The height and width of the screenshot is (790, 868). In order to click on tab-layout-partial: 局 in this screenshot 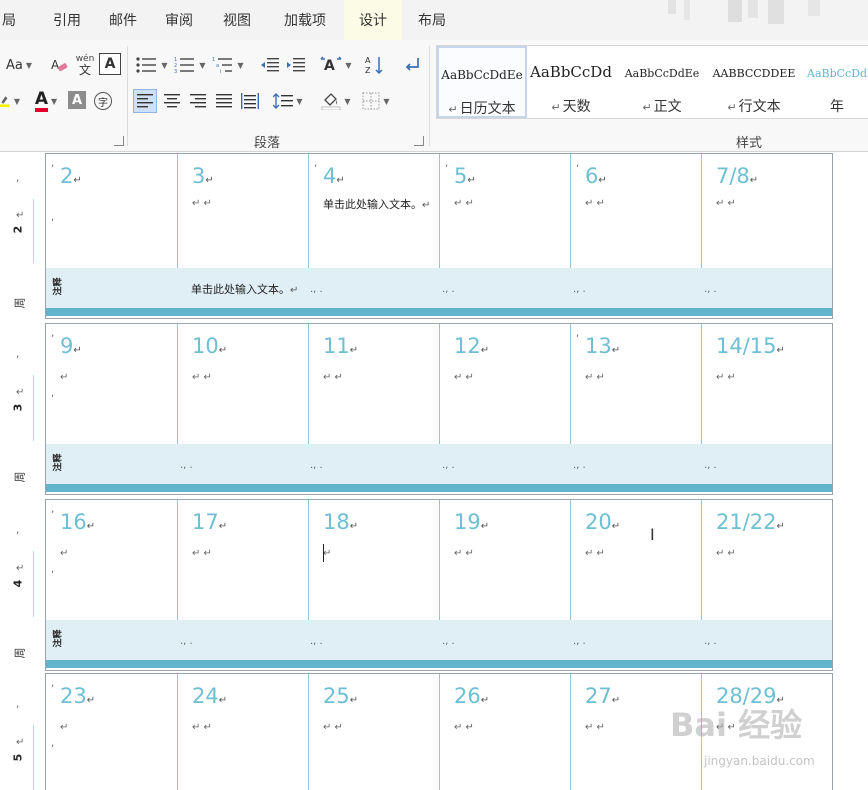, I will do `click(13, 20)`.